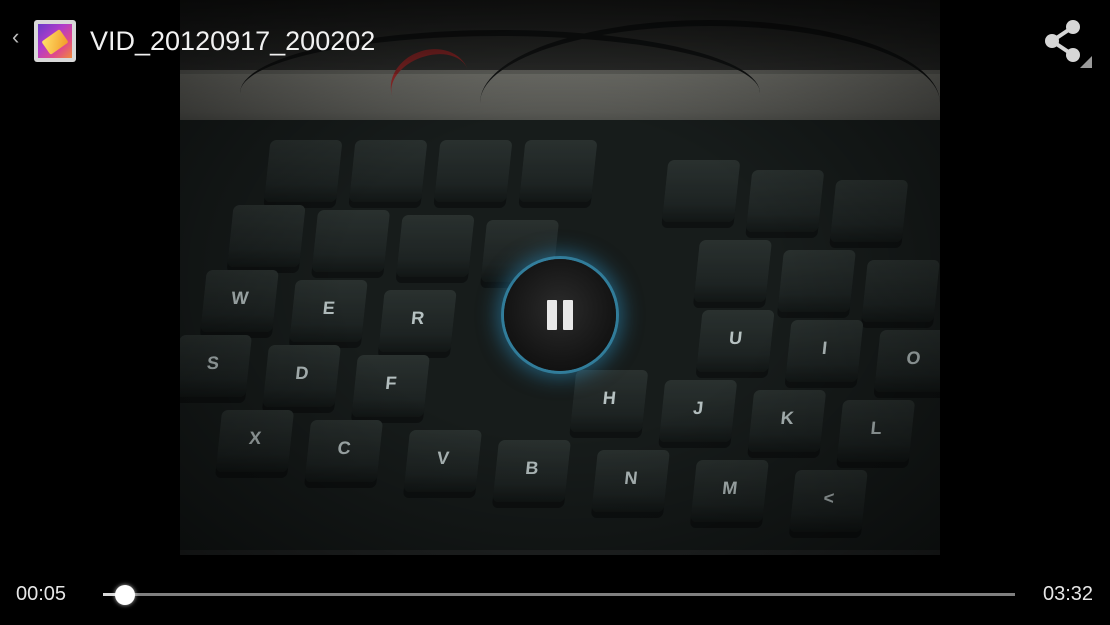  I want to click on playback-controls: 00:05 03:32, so click(555, 590).